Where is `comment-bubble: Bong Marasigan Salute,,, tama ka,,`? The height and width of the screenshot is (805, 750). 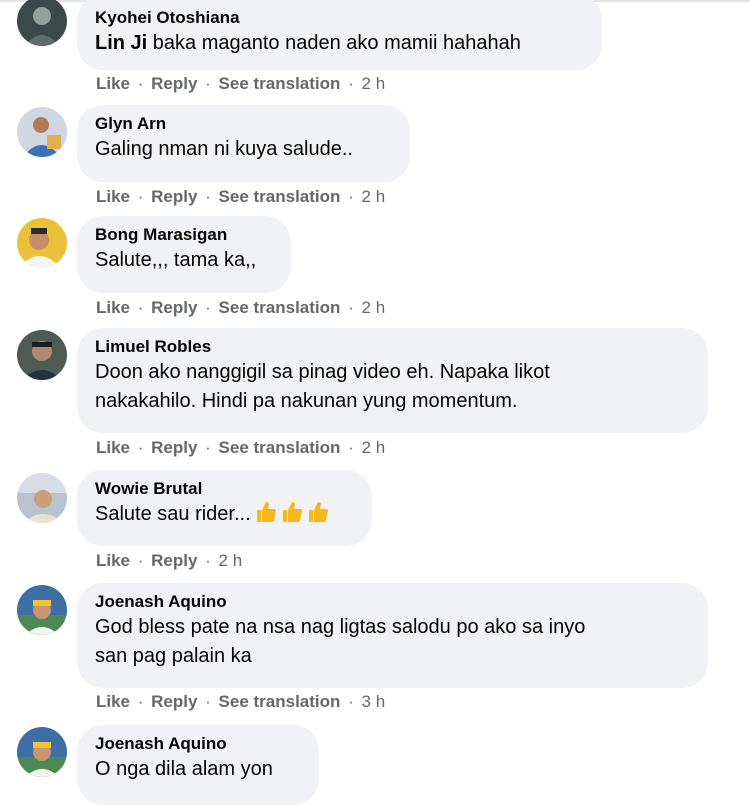 comment-bubble: Bong Marasigan Salute,,, tama ka,, is located at coordinates (184, 254).